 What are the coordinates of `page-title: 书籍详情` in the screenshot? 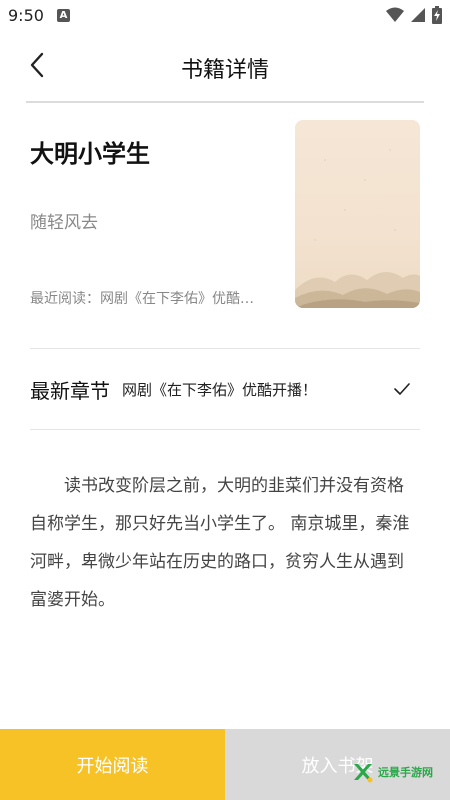 It's located at (224, 70).